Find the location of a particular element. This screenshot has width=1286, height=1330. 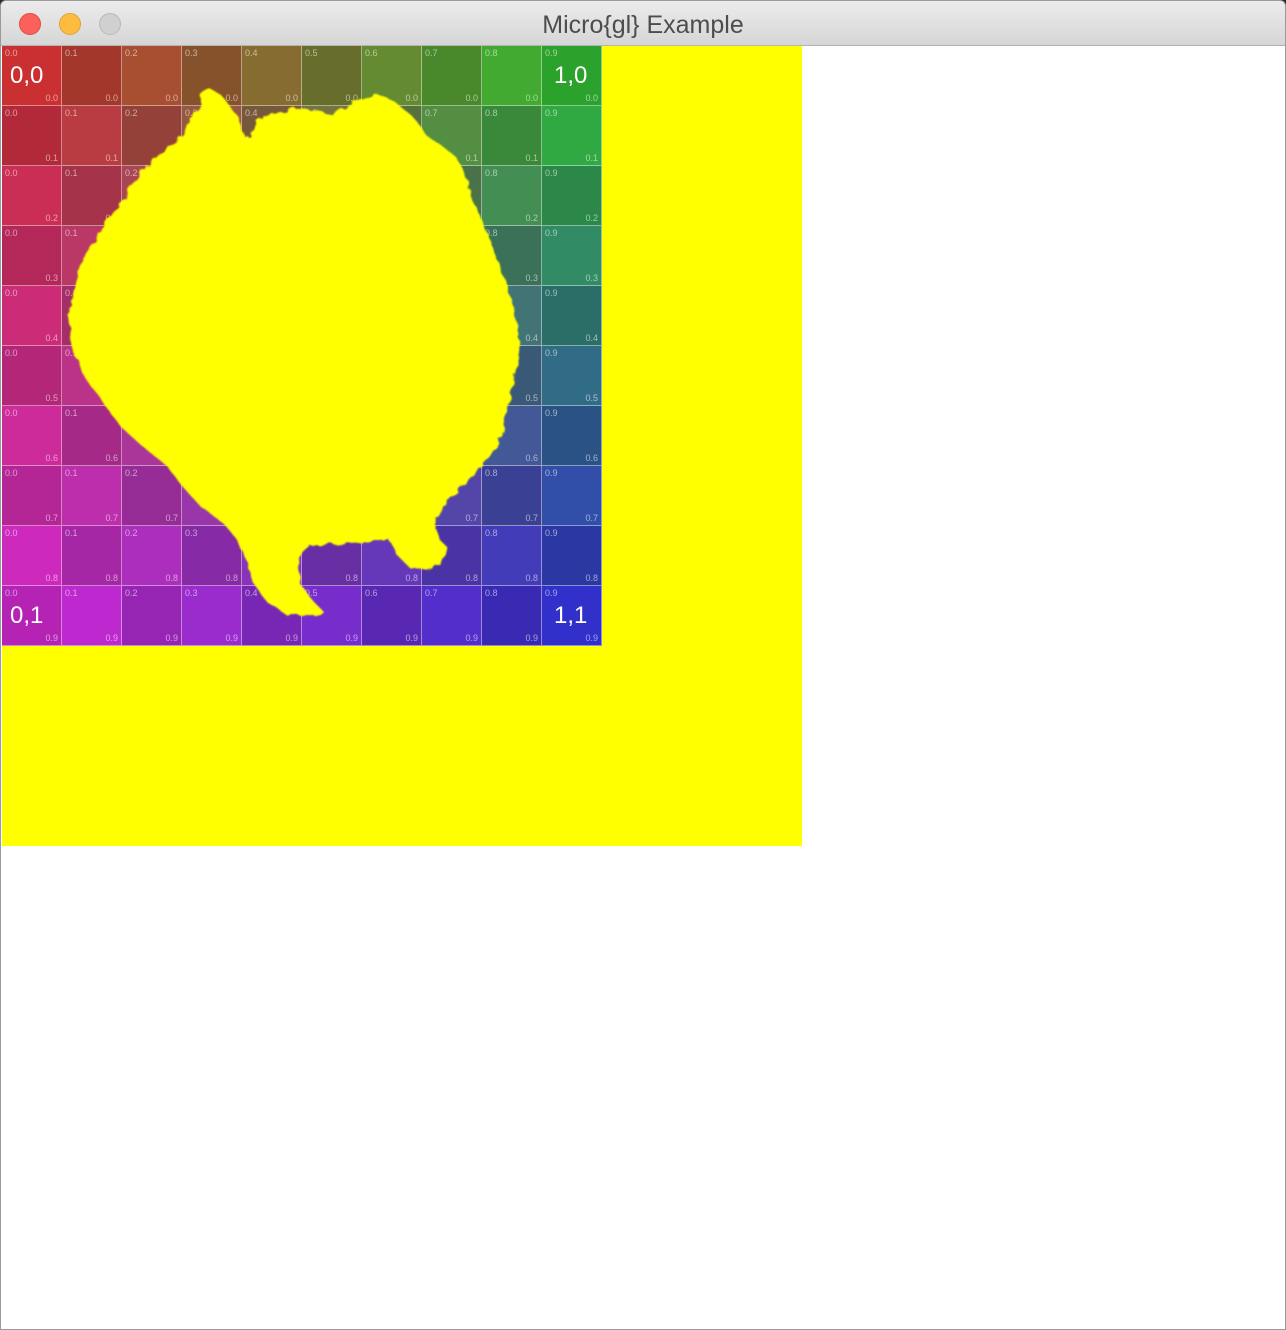

uv-corner-label-top-right: 1,0 is located at coordinates (571, 75).